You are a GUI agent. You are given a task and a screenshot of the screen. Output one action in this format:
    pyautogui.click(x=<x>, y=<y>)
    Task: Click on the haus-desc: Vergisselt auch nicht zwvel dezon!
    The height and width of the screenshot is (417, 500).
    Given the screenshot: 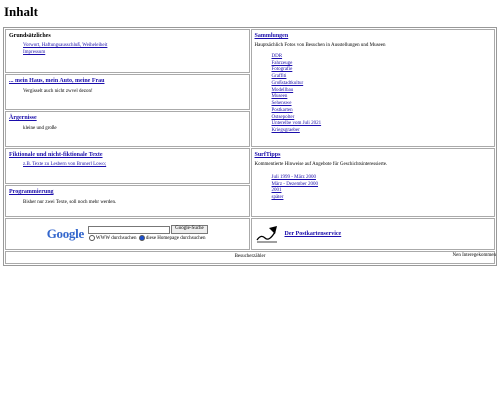 What is the action you would take?
    pyautogui.click(x=58, y=92)
    